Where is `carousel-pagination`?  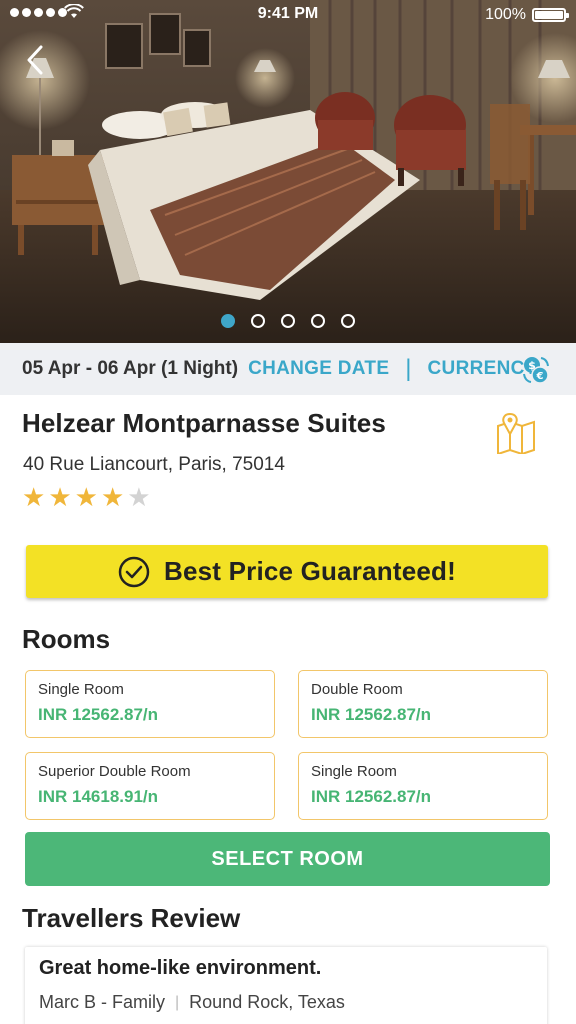 carousel-pagination is located at coordinates (288, 321).